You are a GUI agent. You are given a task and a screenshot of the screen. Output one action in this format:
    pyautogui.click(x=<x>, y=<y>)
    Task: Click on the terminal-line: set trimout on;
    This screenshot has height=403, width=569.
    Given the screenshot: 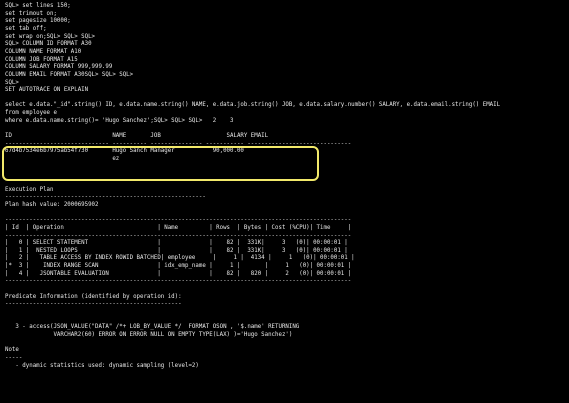 What is the action you would take?
    pyautogui.click(x=31, y=13)
    